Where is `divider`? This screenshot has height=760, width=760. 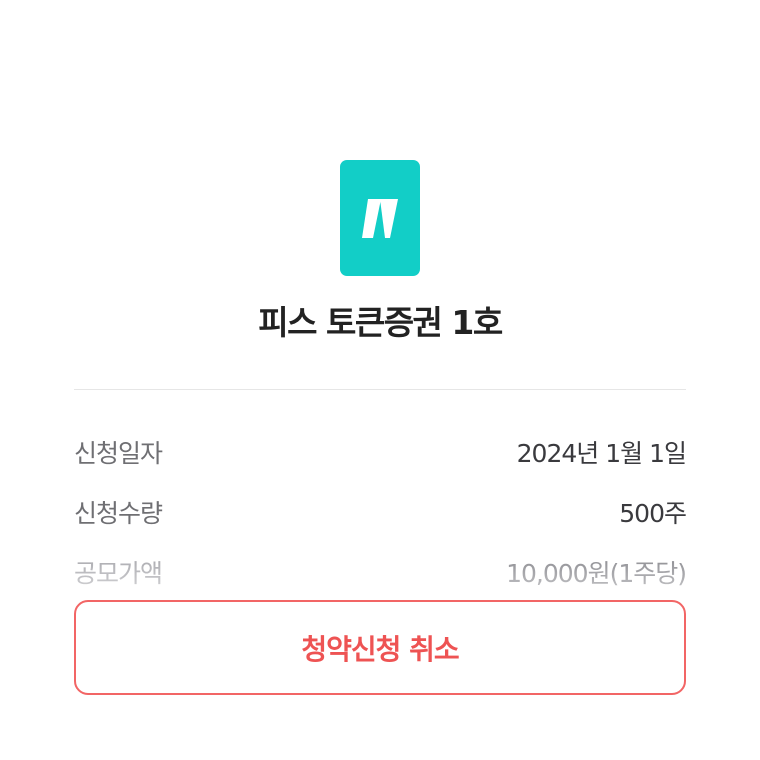 divider is located at coordinates (380, 389).